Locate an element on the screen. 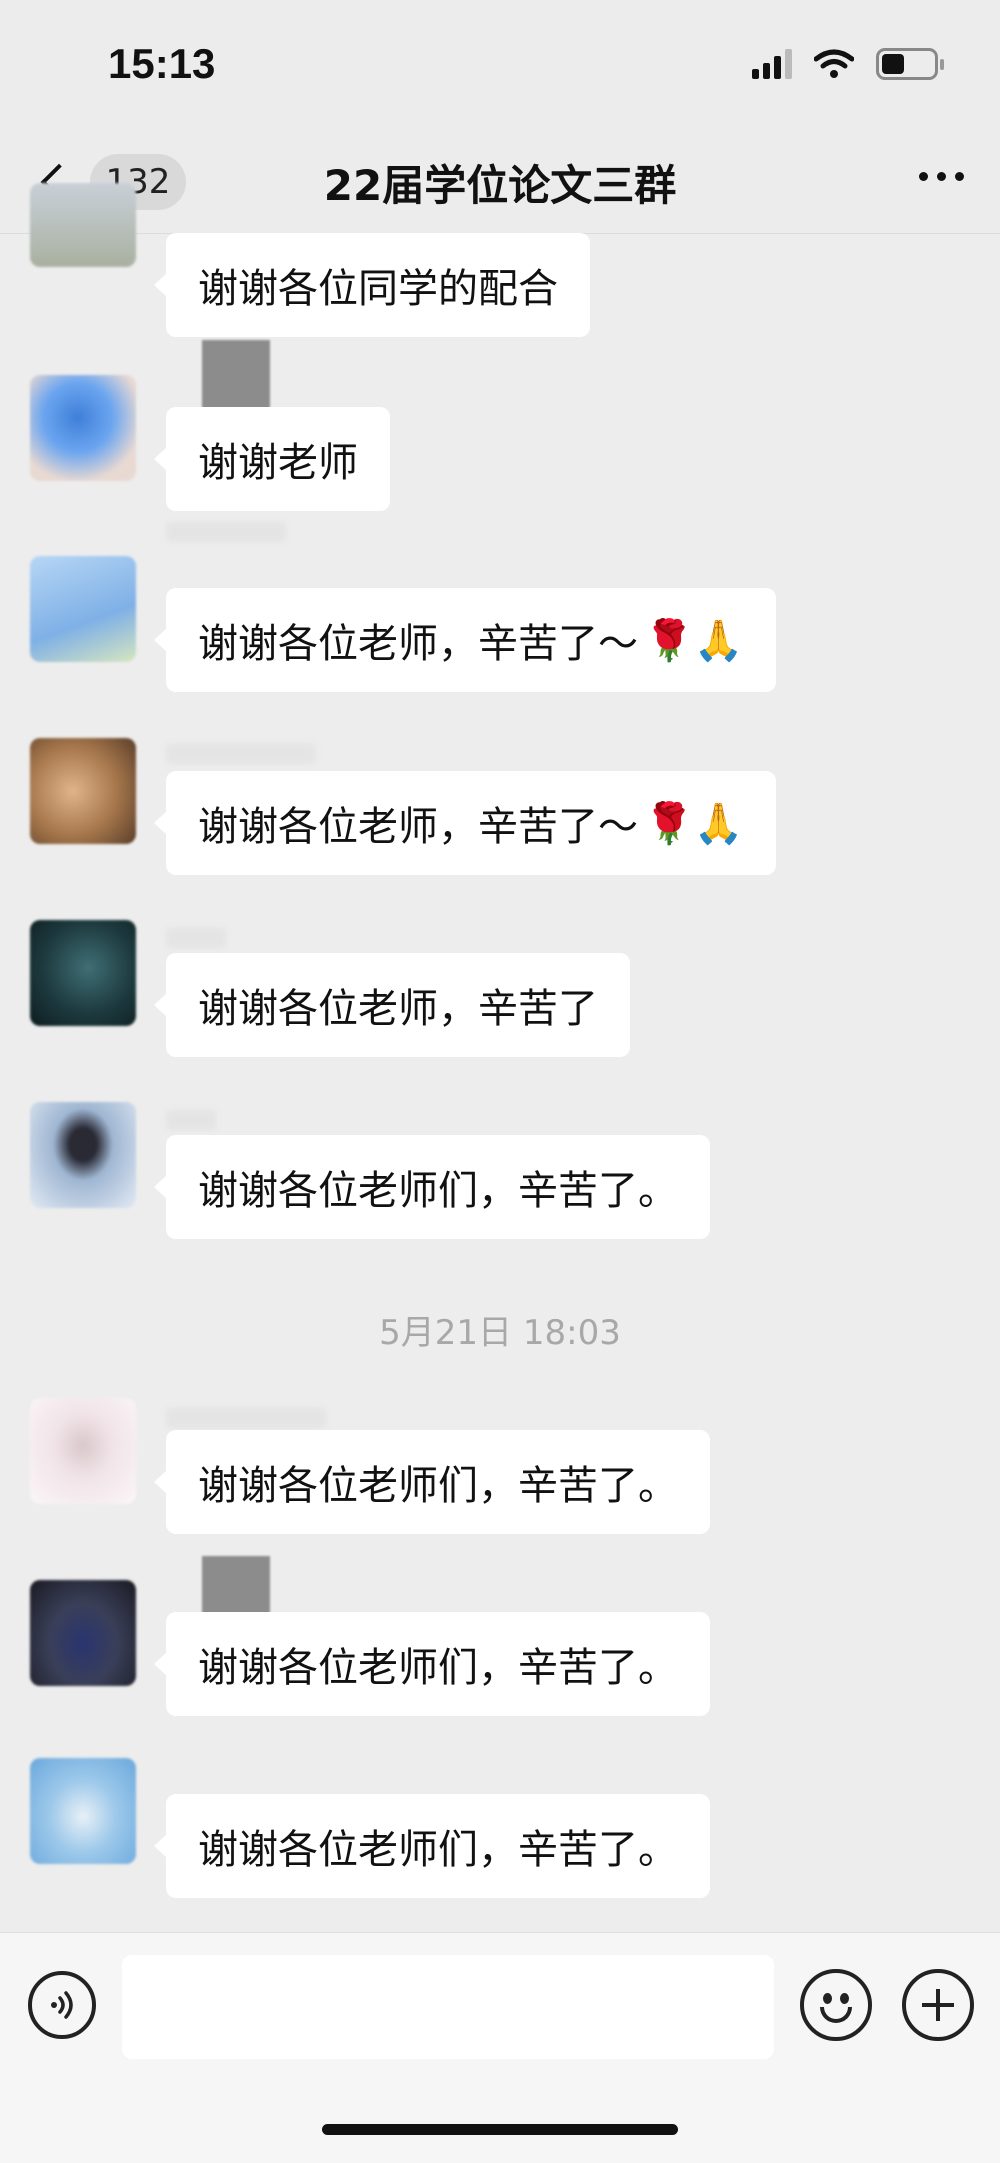 The height and width of the screenshot is (2163, 1000). message-text: 谢谢老师 is located at coordinates (278, 463).